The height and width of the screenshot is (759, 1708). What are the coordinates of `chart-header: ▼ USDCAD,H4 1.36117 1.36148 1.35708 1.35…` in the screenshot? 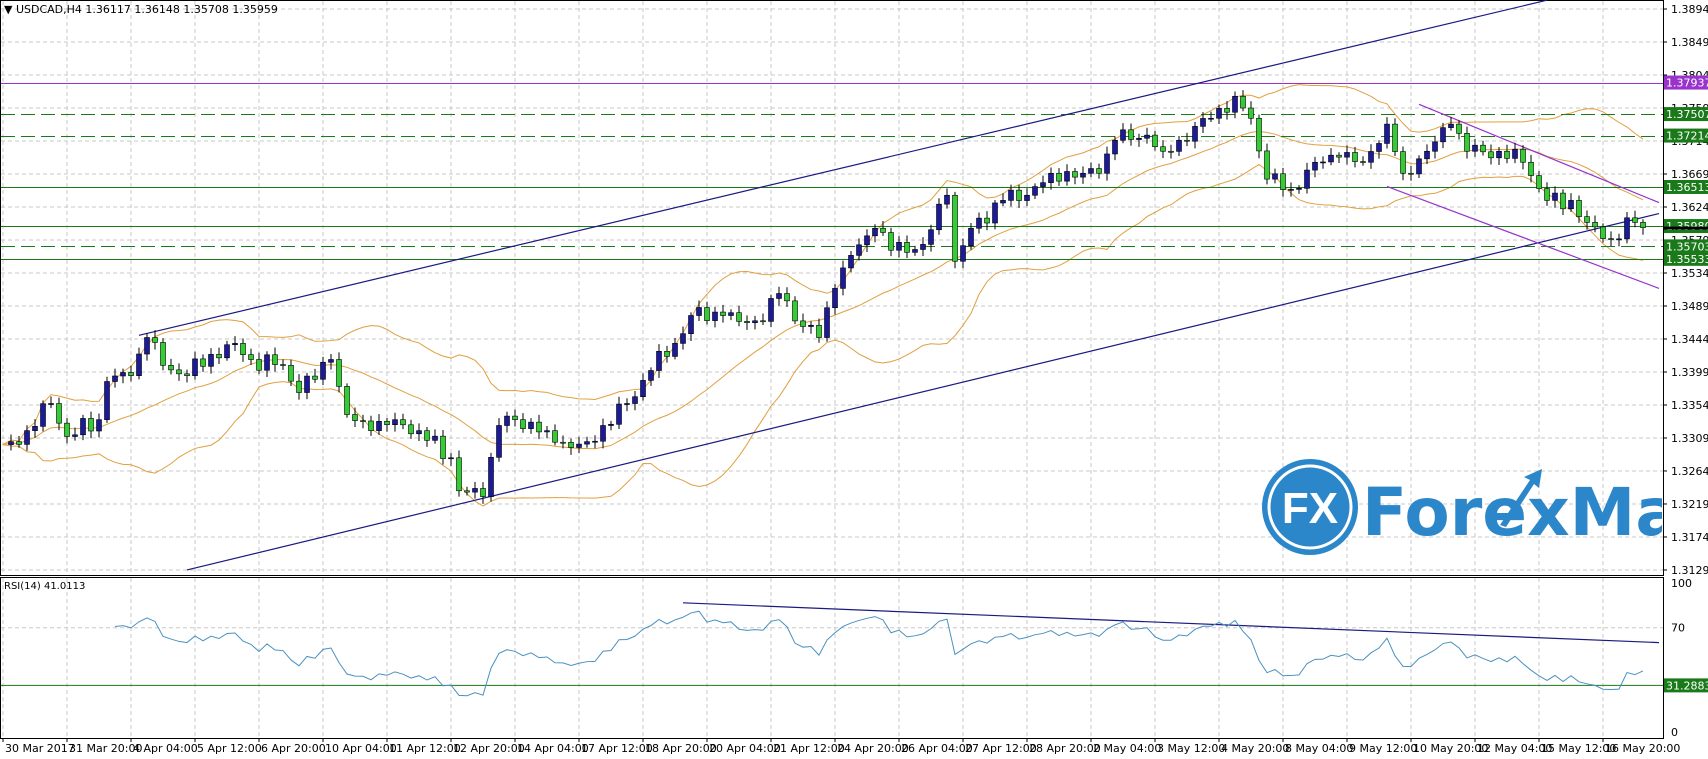 It's located at (141, 9).